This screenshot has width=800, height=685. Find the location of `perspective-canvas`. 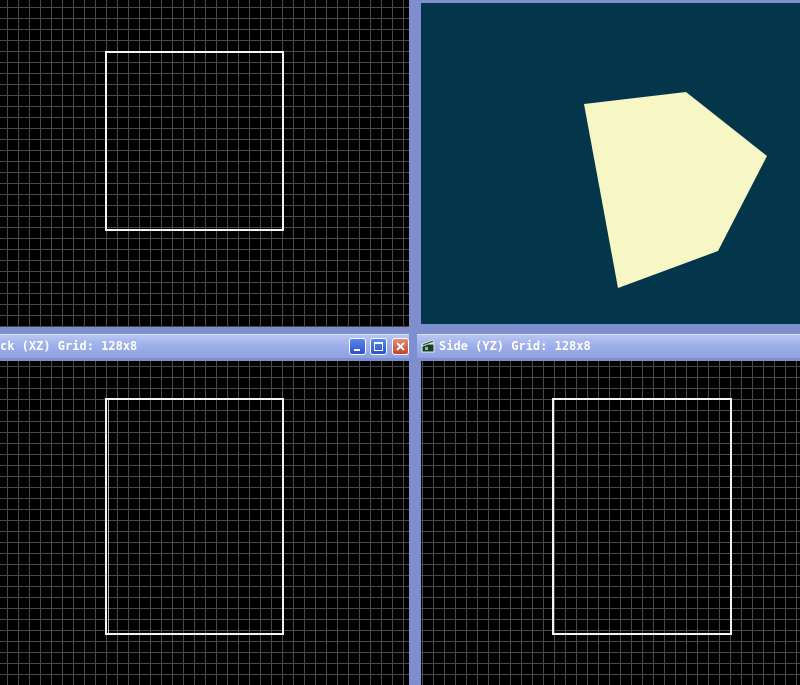

perspective-canvas is located at coordinates (675, 190).